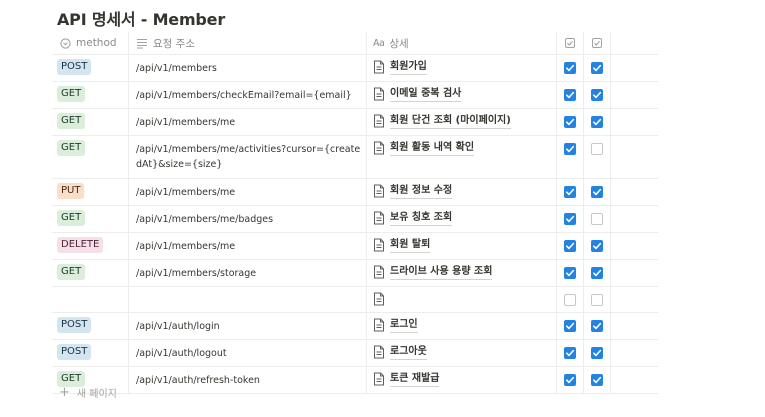  I want to click on method-cell, so click(90, 299).